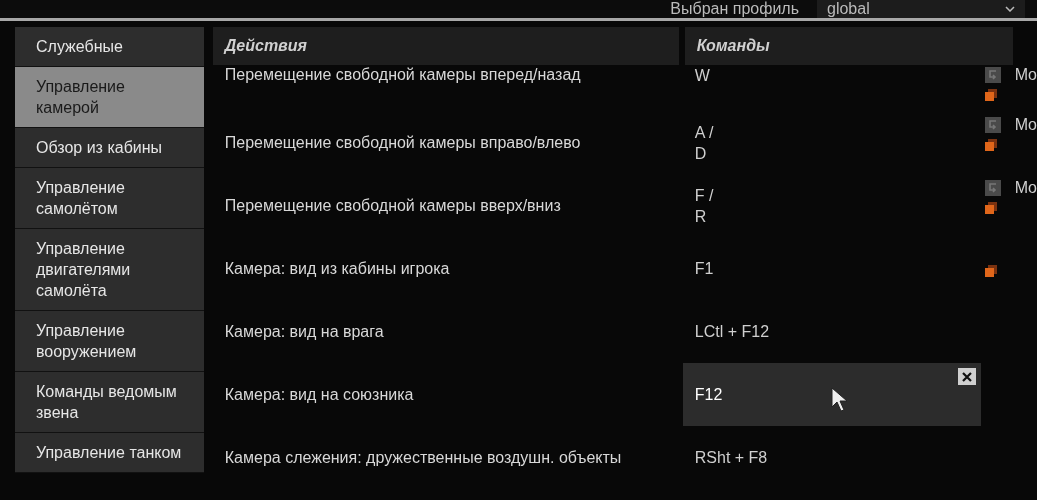  I want to click on command-cell: F1, so click(831, 268).